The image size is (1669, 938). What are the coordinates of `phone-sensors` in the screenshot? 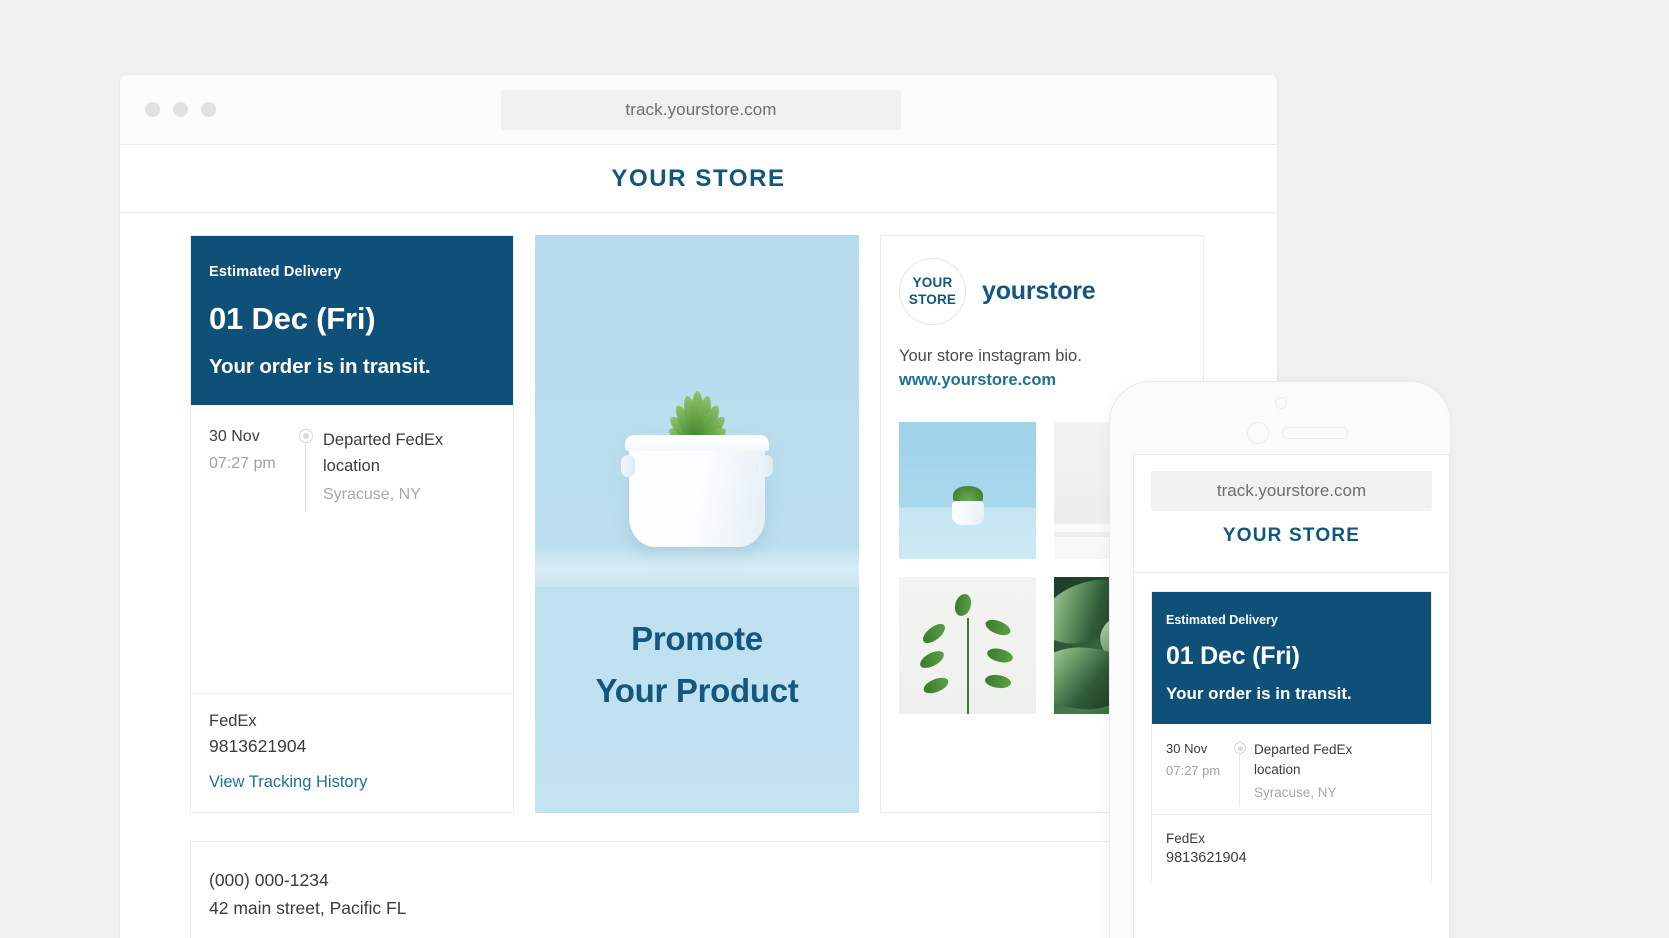 It's located at (1280, 417).